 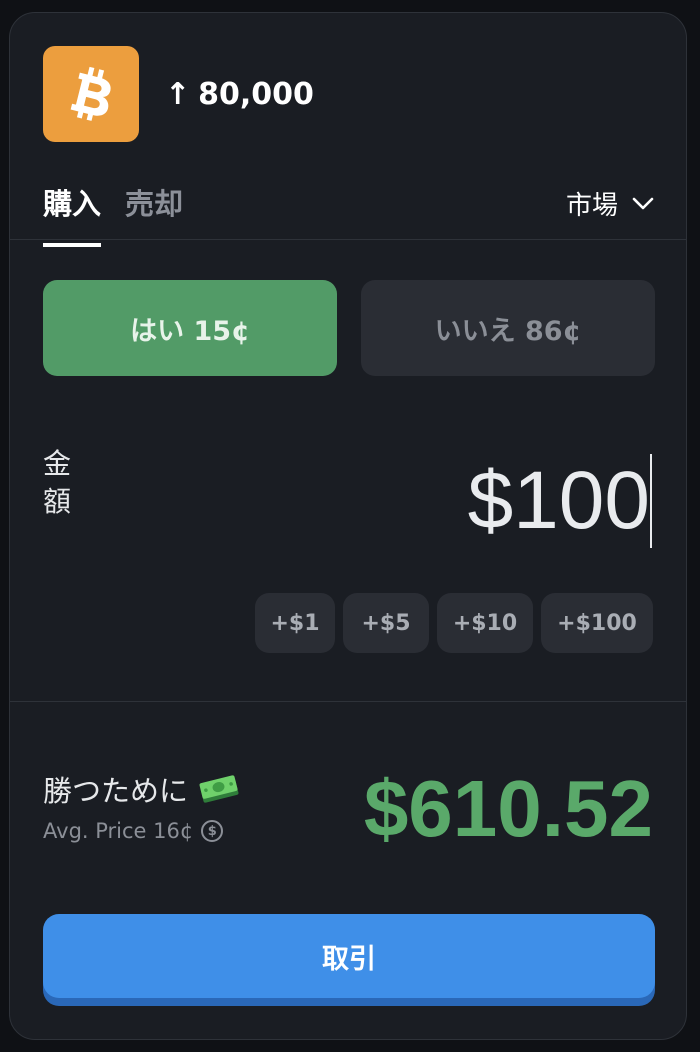 I want to click on money-icon, so click(x=219, y=789).